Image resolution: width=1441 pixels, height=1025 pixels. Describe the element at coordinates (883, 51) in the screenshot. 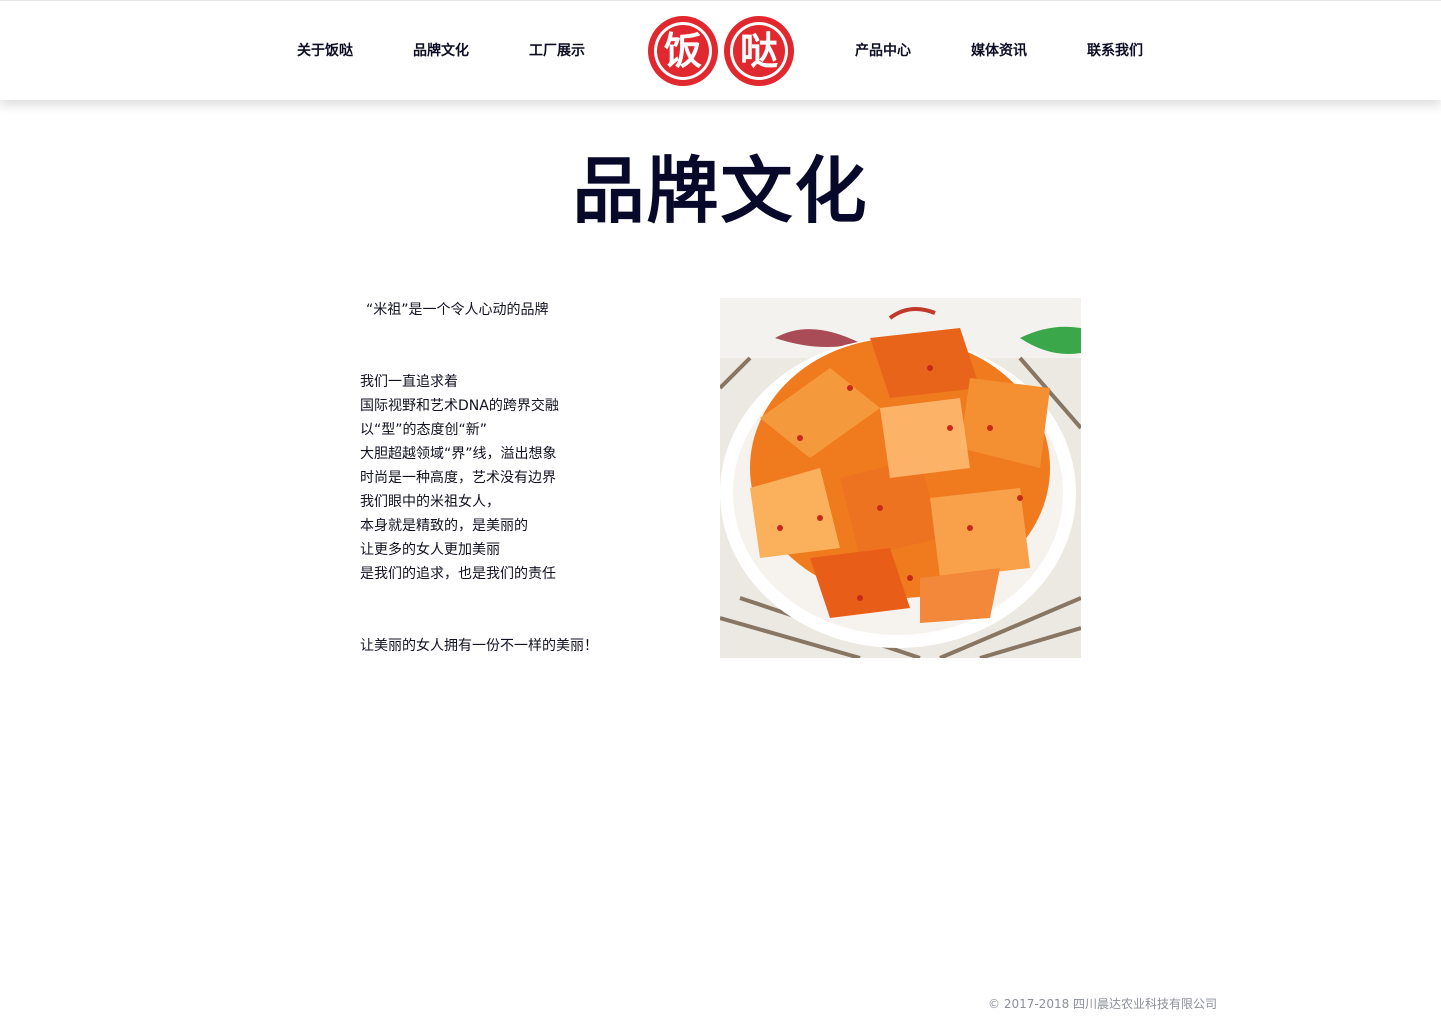

I see `nav-item-products: 产品中心` at that location.